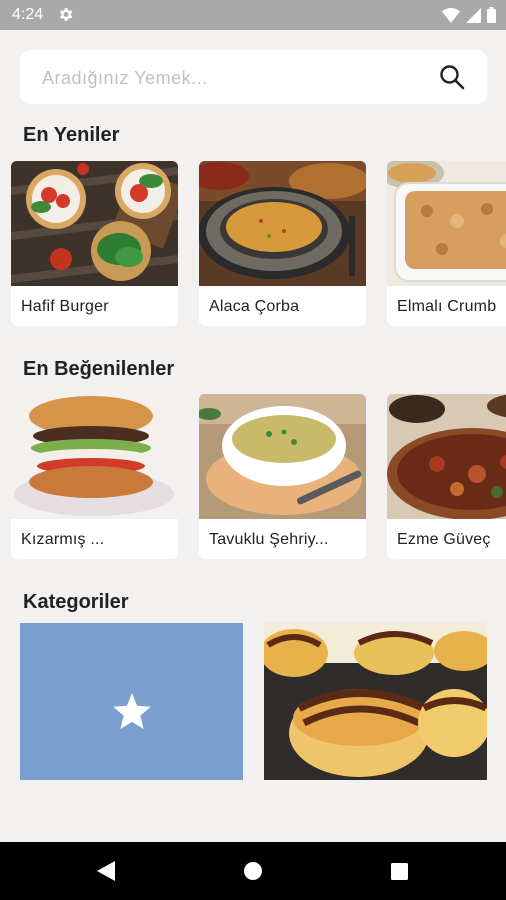  I want to click on tavuklu-sehriye-image, so click(282, 456).